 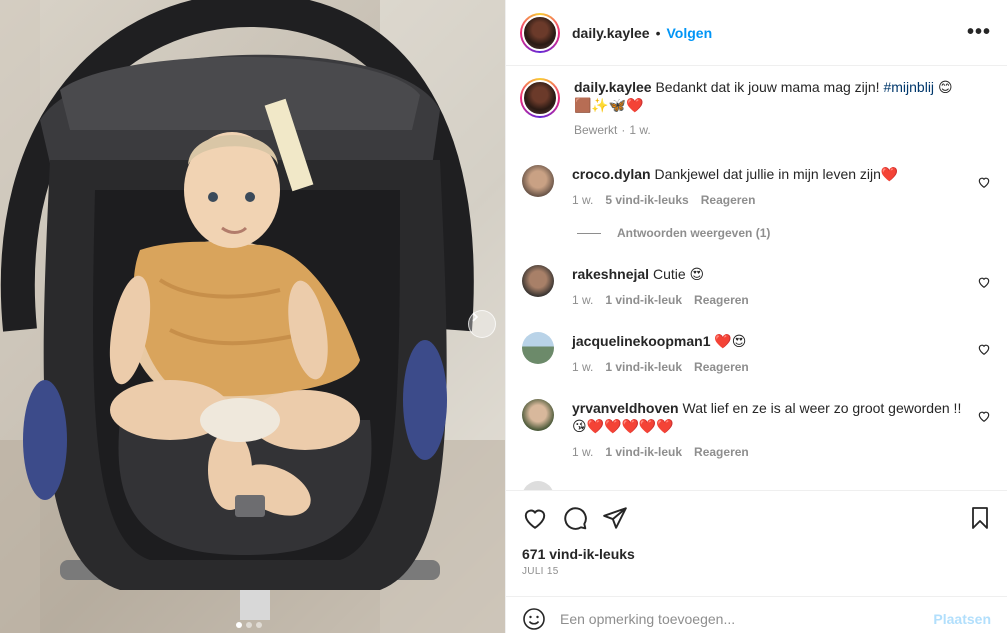 What do you see at coordinates (615, 518) in the screenshot?
I see `share-icon` at bounding box center [615, 518].